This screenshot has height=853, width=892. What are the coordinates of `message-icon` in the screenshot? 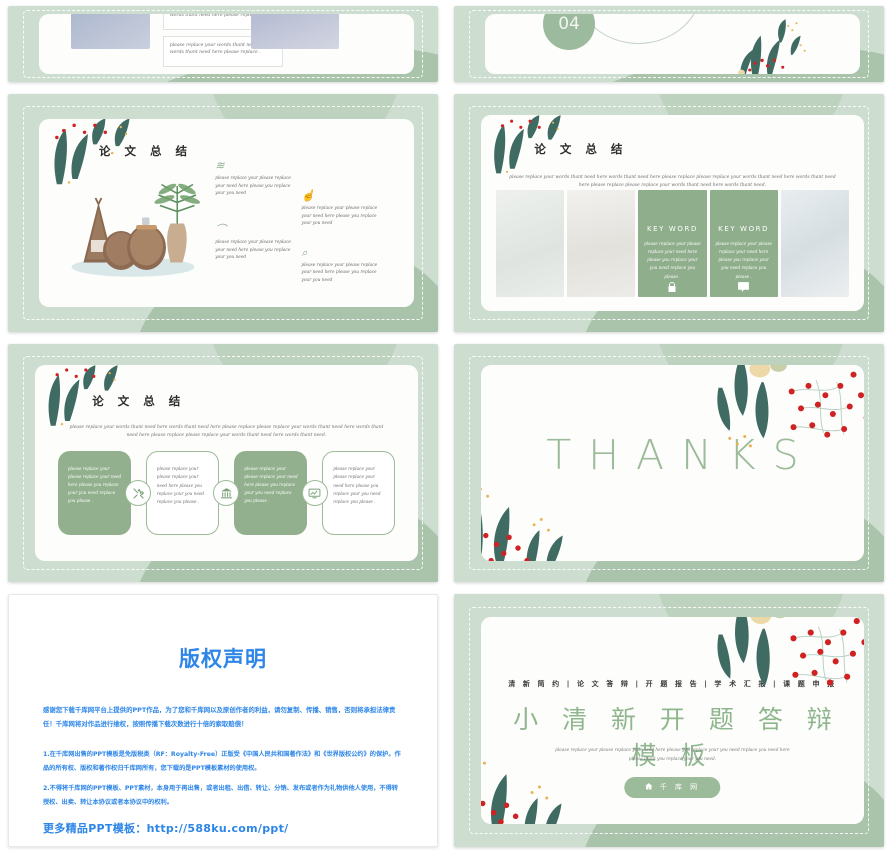 It's located at (743, 288).